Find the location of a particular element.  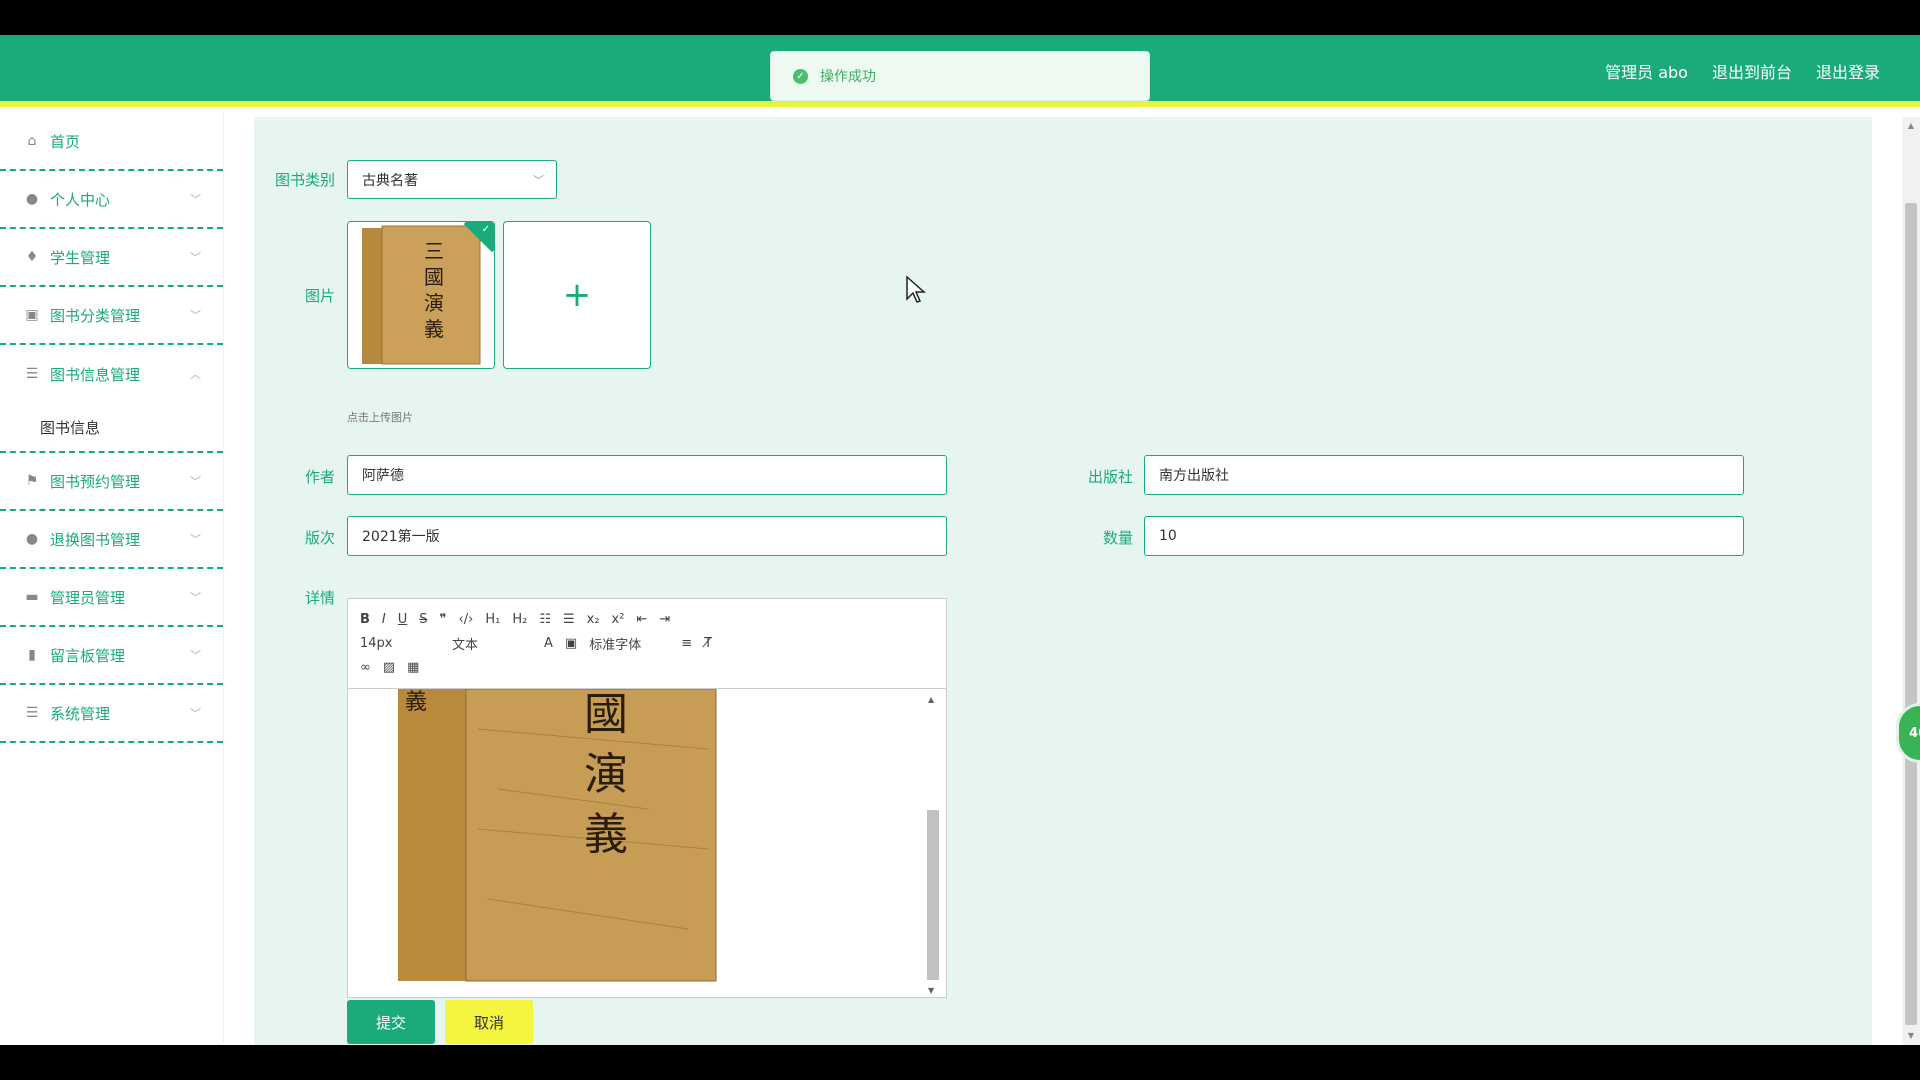

video-icon: ▦ is located at coordinates (413, 667).